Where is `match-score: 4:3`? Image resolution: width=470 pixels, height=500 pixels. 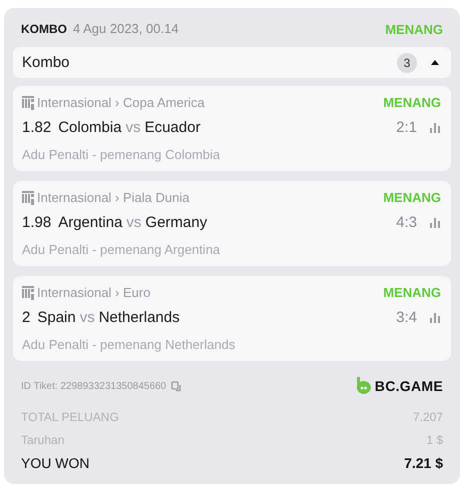 match-score: 4:3 is located at coordinates (406, 222).